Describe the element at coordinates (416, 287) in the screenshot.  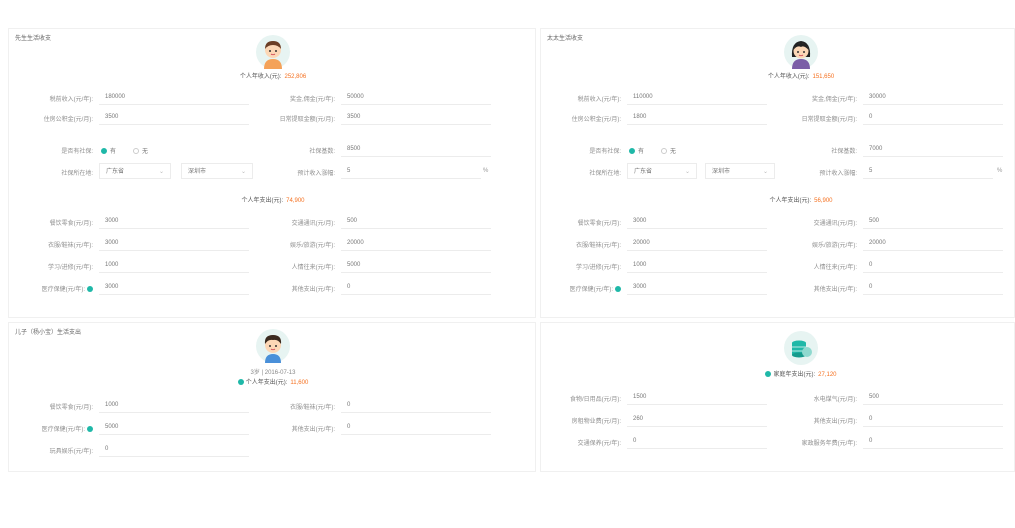
I see `husband-other-input: 0` at that location.